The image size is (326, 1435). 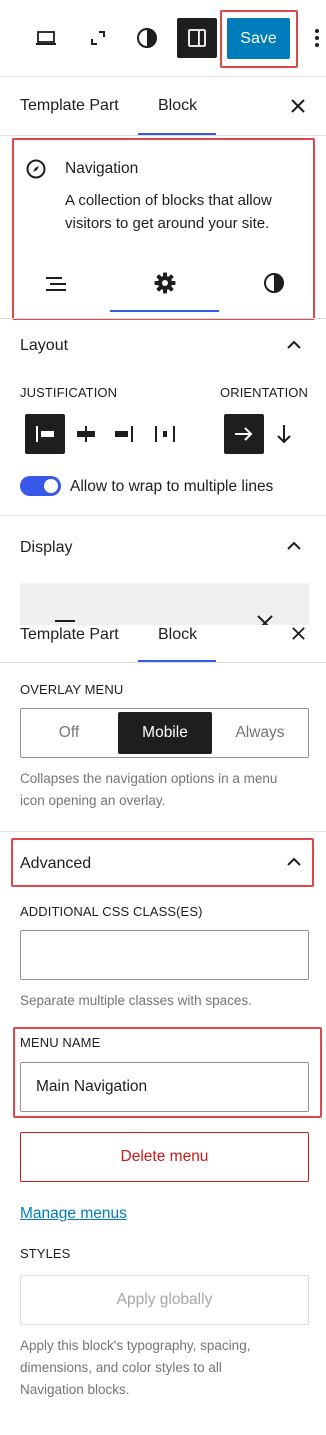 I want to click on sidebar-icon, so click(x=197, y=38).